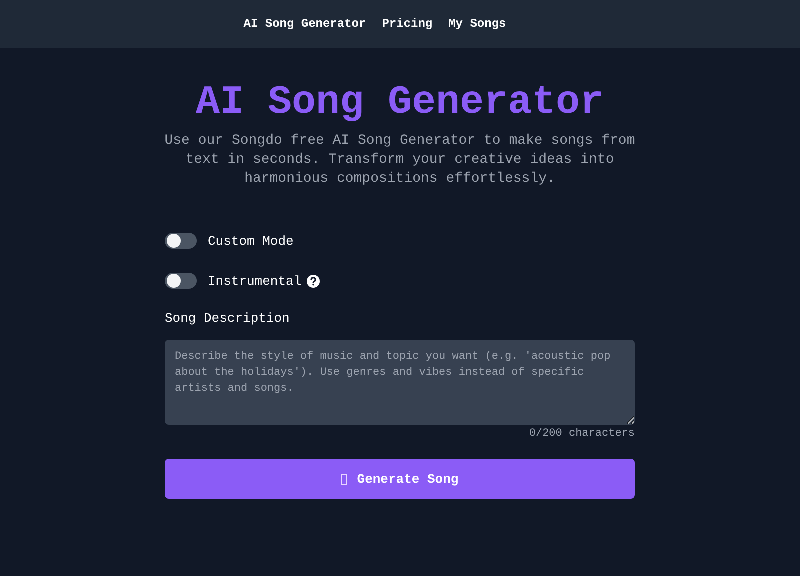 This screenshot has height=576, width=800. Describe the element at coordinates (477, 24) in the screenshot. I see `nav-link: My Songs` at that location.